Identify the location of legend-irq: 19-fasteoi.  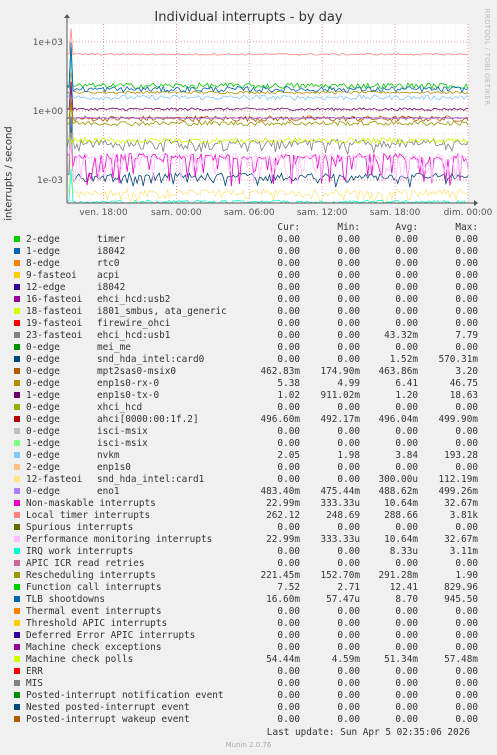
(54, 323).